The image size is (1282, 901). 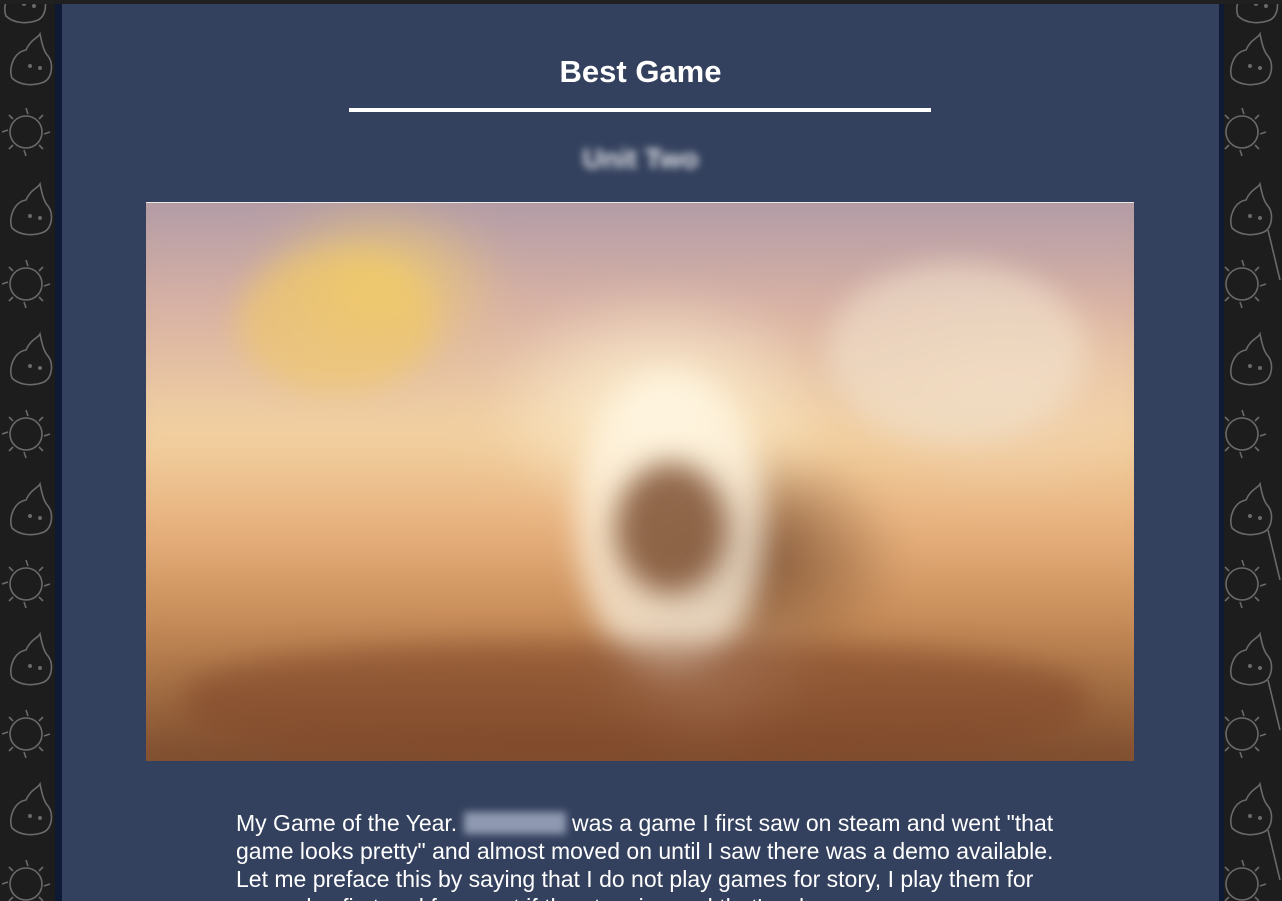 I want to click on right-pattern-background, so click(x=1253, y=450).